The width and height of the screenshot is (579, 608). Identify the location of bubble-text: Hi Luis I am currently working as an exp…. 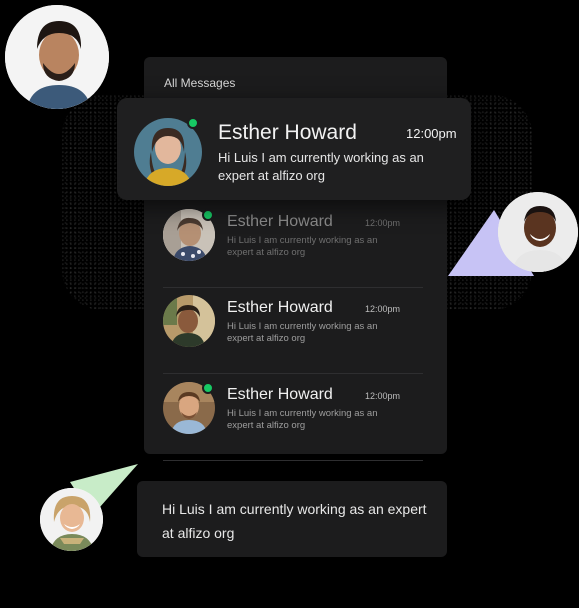
(294, 521).